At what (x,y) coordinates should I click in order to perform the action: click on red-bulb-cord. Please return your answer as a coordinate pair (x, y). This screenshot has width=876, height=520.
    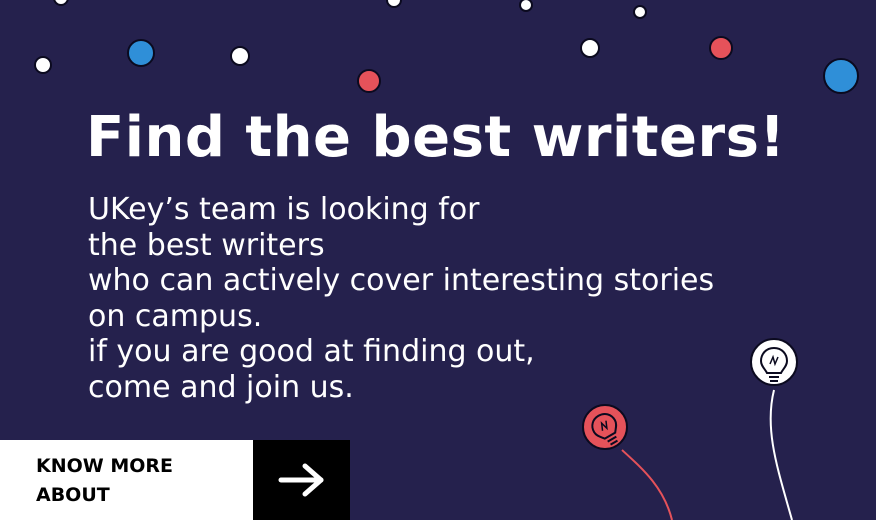
    Looking at the image, I should click on (647, 484).